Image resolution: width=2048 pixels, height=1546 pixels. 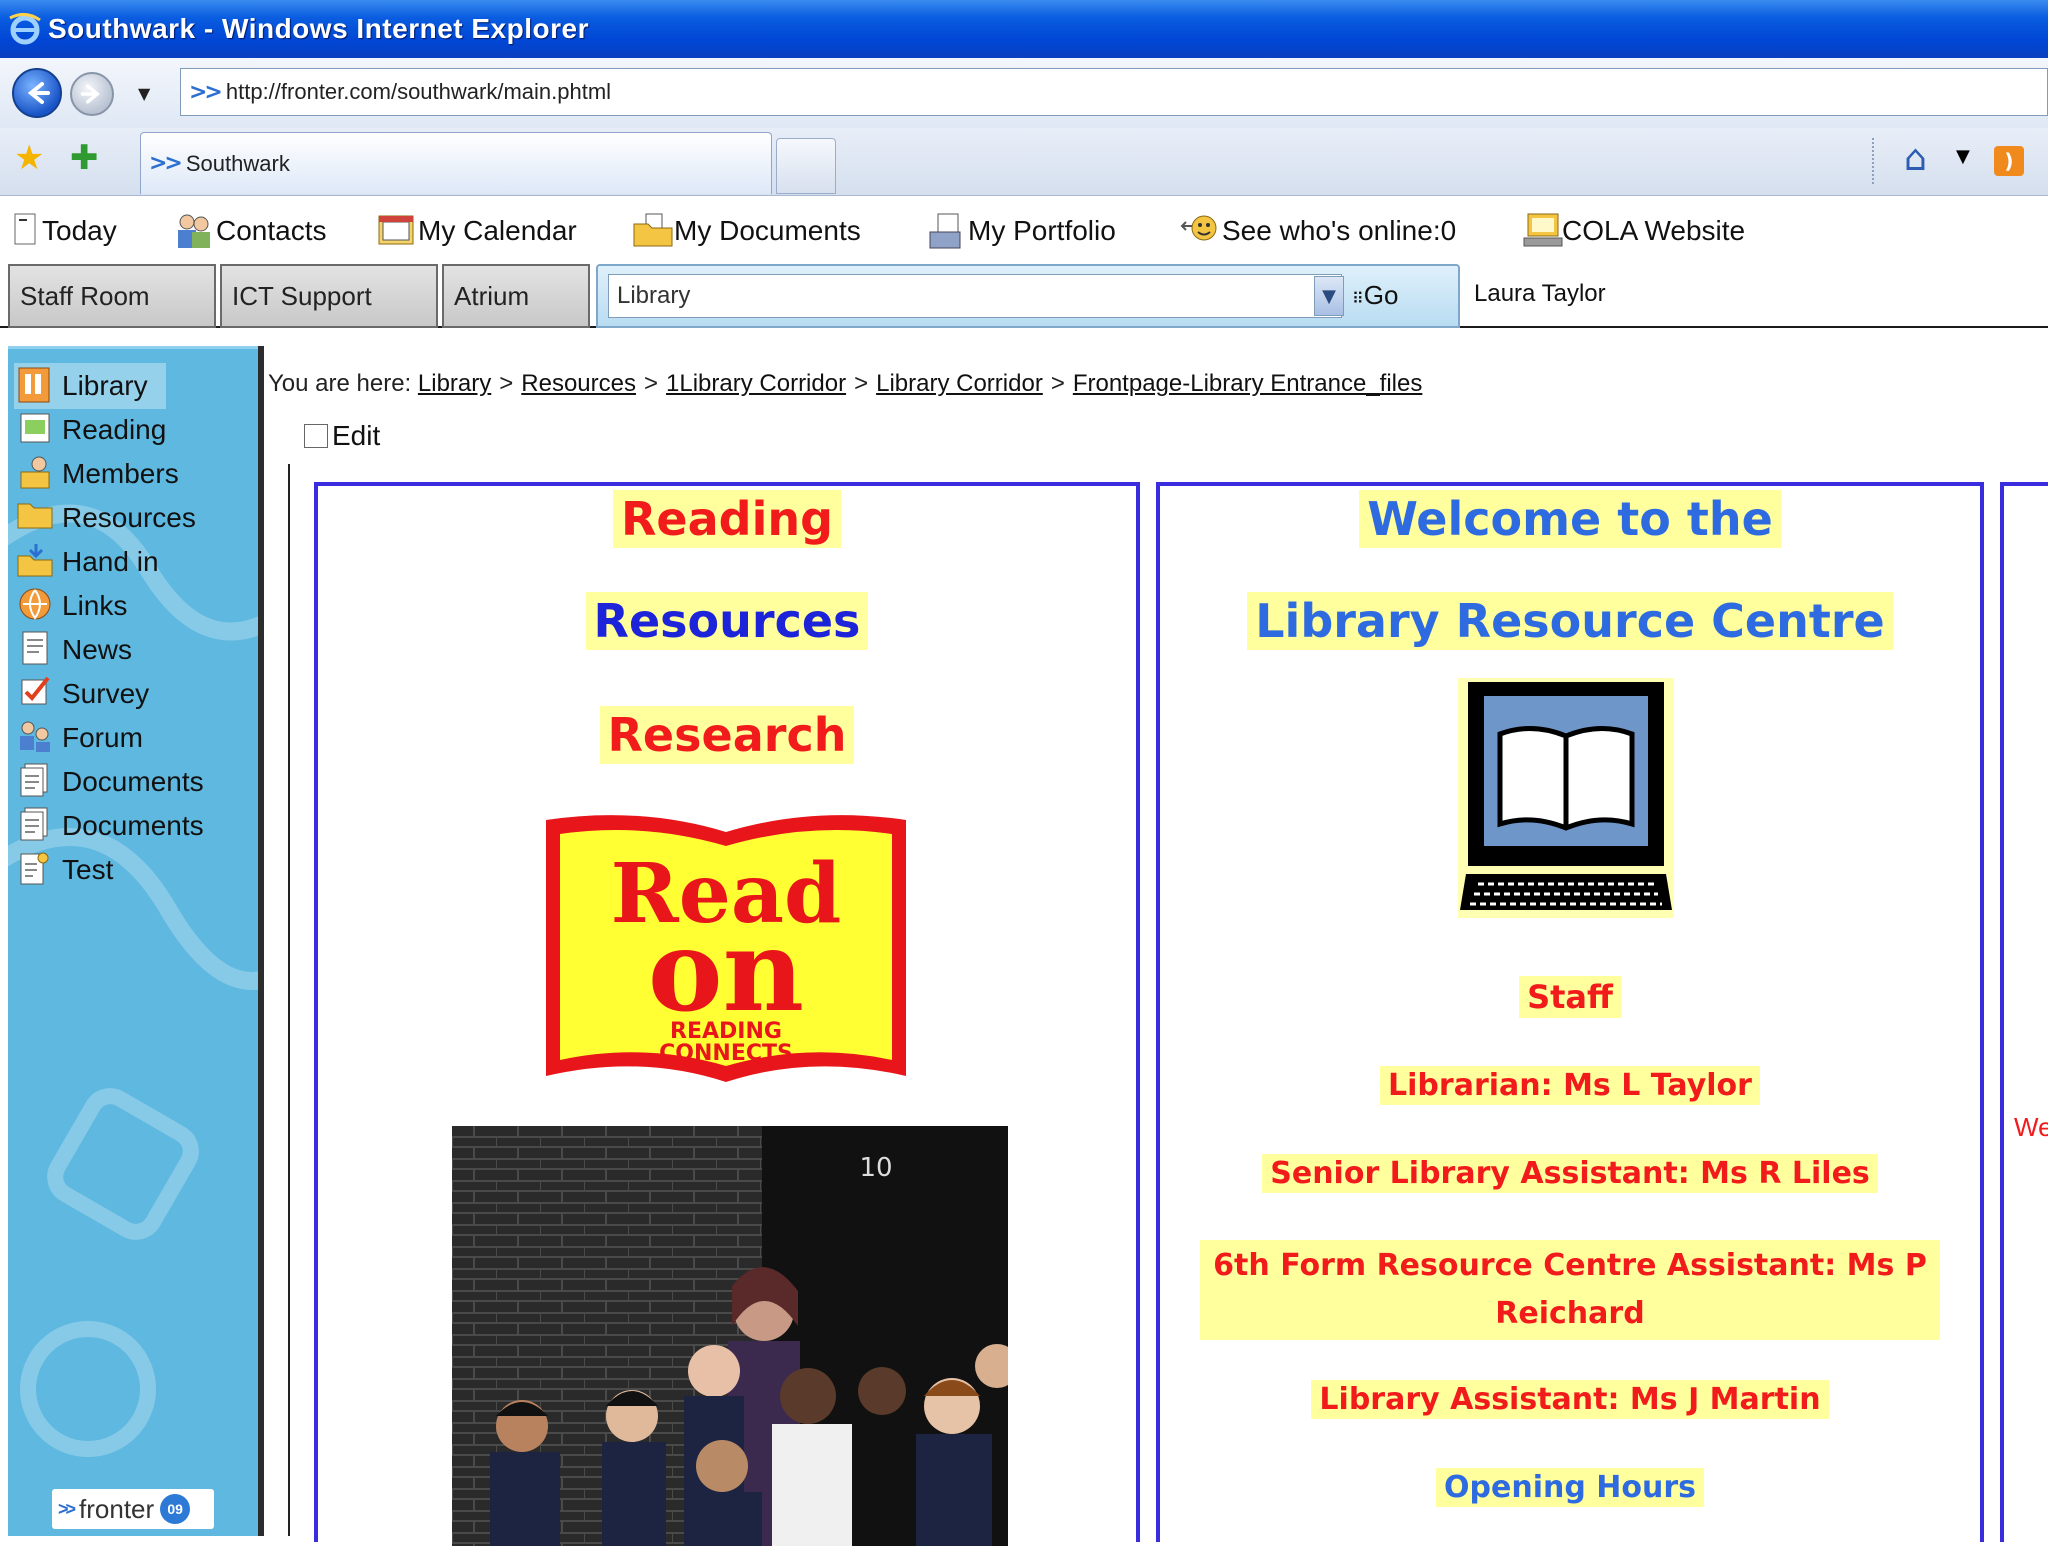 What do you see at coordinates (756, 383) in the screenshot?
I see `breadcrumb-1library-corridor: 1Library Corridor` at bounding box center [756, 383].